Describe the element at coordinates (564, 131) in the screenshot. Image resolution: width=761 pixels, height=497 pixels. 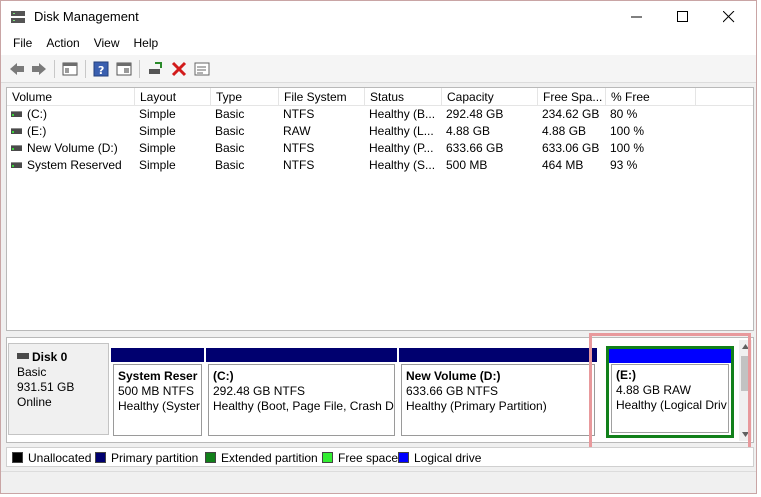
I see `cell-free-space: 4.88 GB` at that location.